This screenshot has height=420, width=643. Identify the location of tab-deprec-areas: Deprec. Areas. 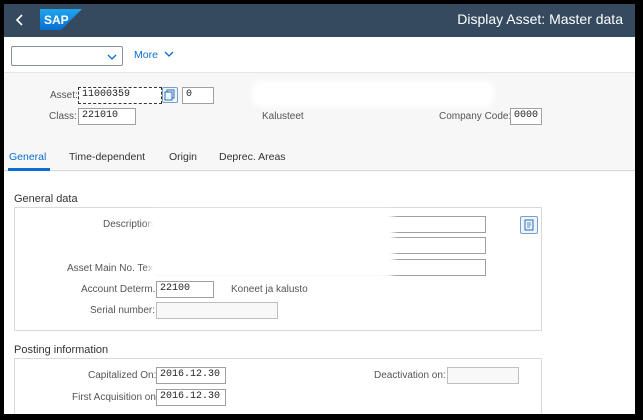
(252, 157).